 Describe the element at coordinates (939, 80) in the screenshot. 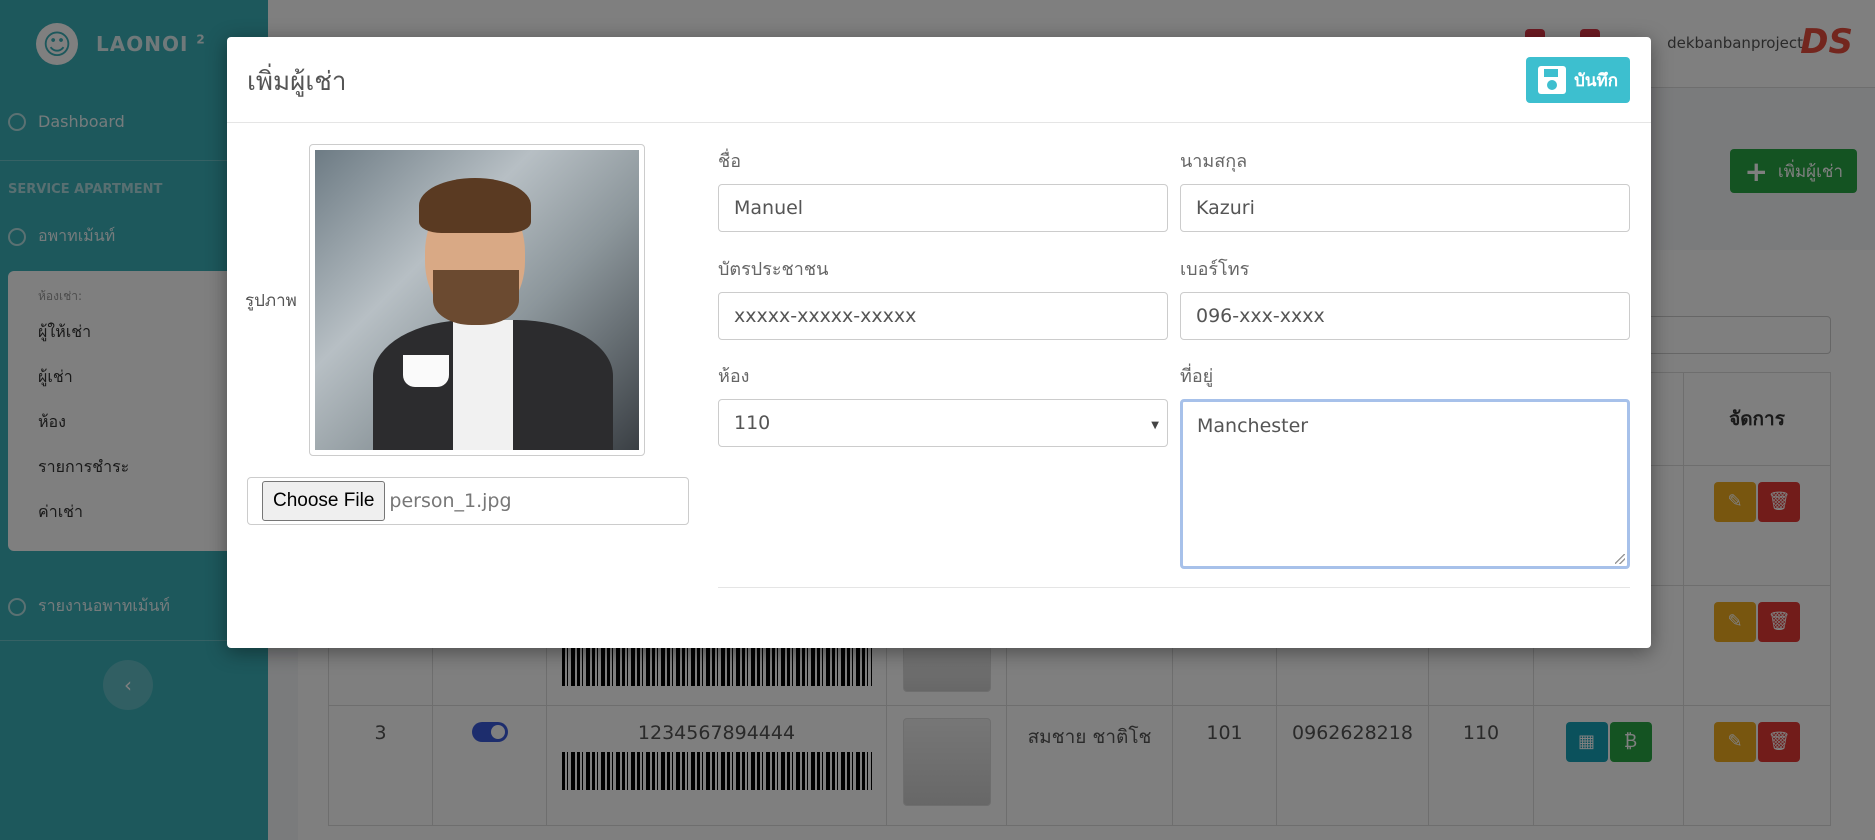

I see `modal-header: เพิ่มผู้เช่า บันทึก` at that location.